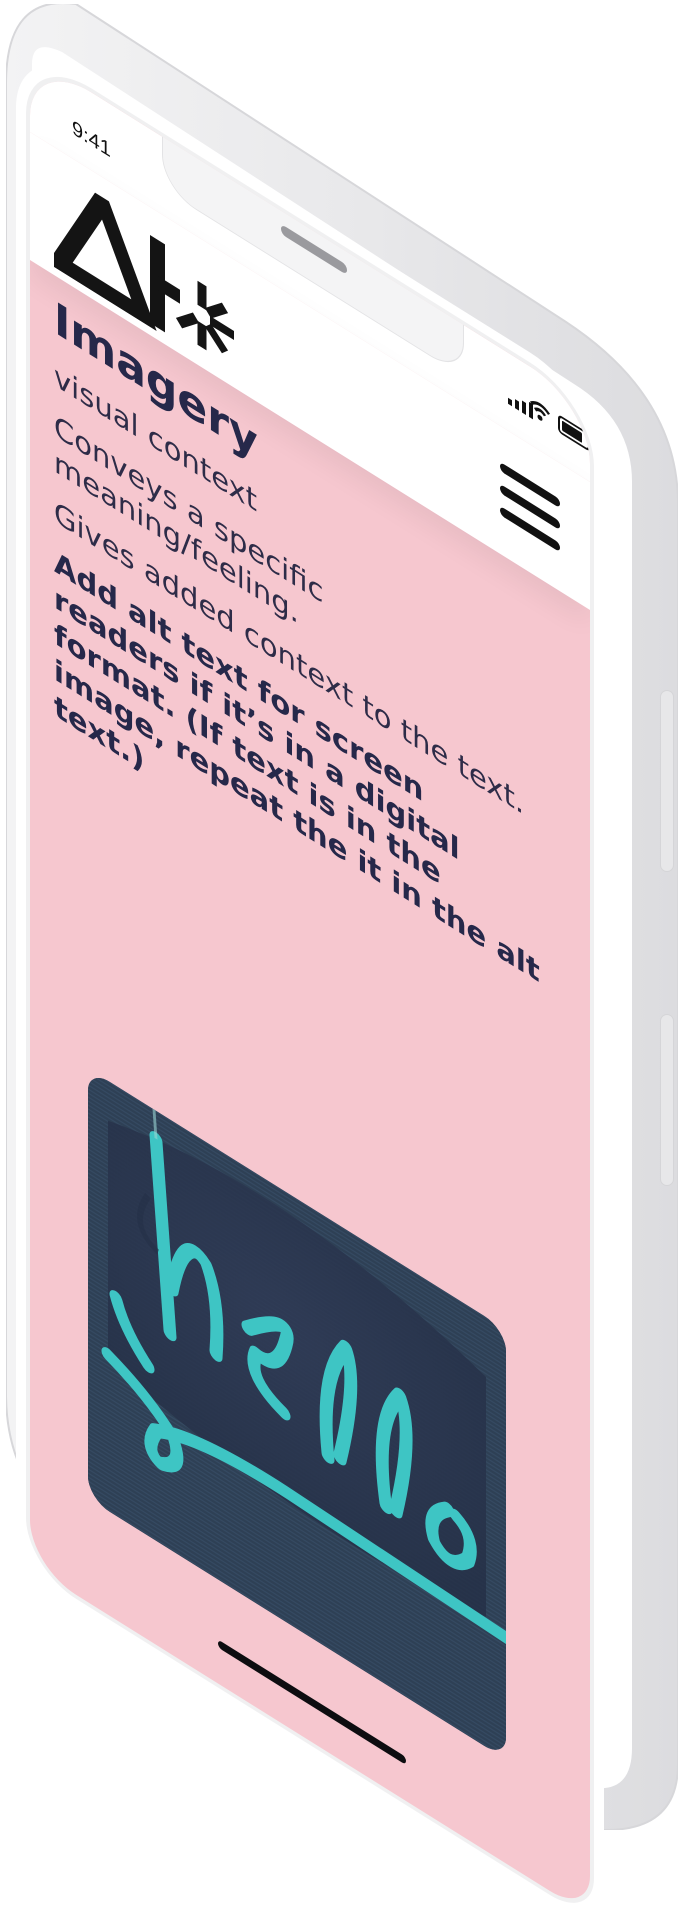 The image size is (686, 1916). I want to click on volume-down-button, so click(667, 1100).